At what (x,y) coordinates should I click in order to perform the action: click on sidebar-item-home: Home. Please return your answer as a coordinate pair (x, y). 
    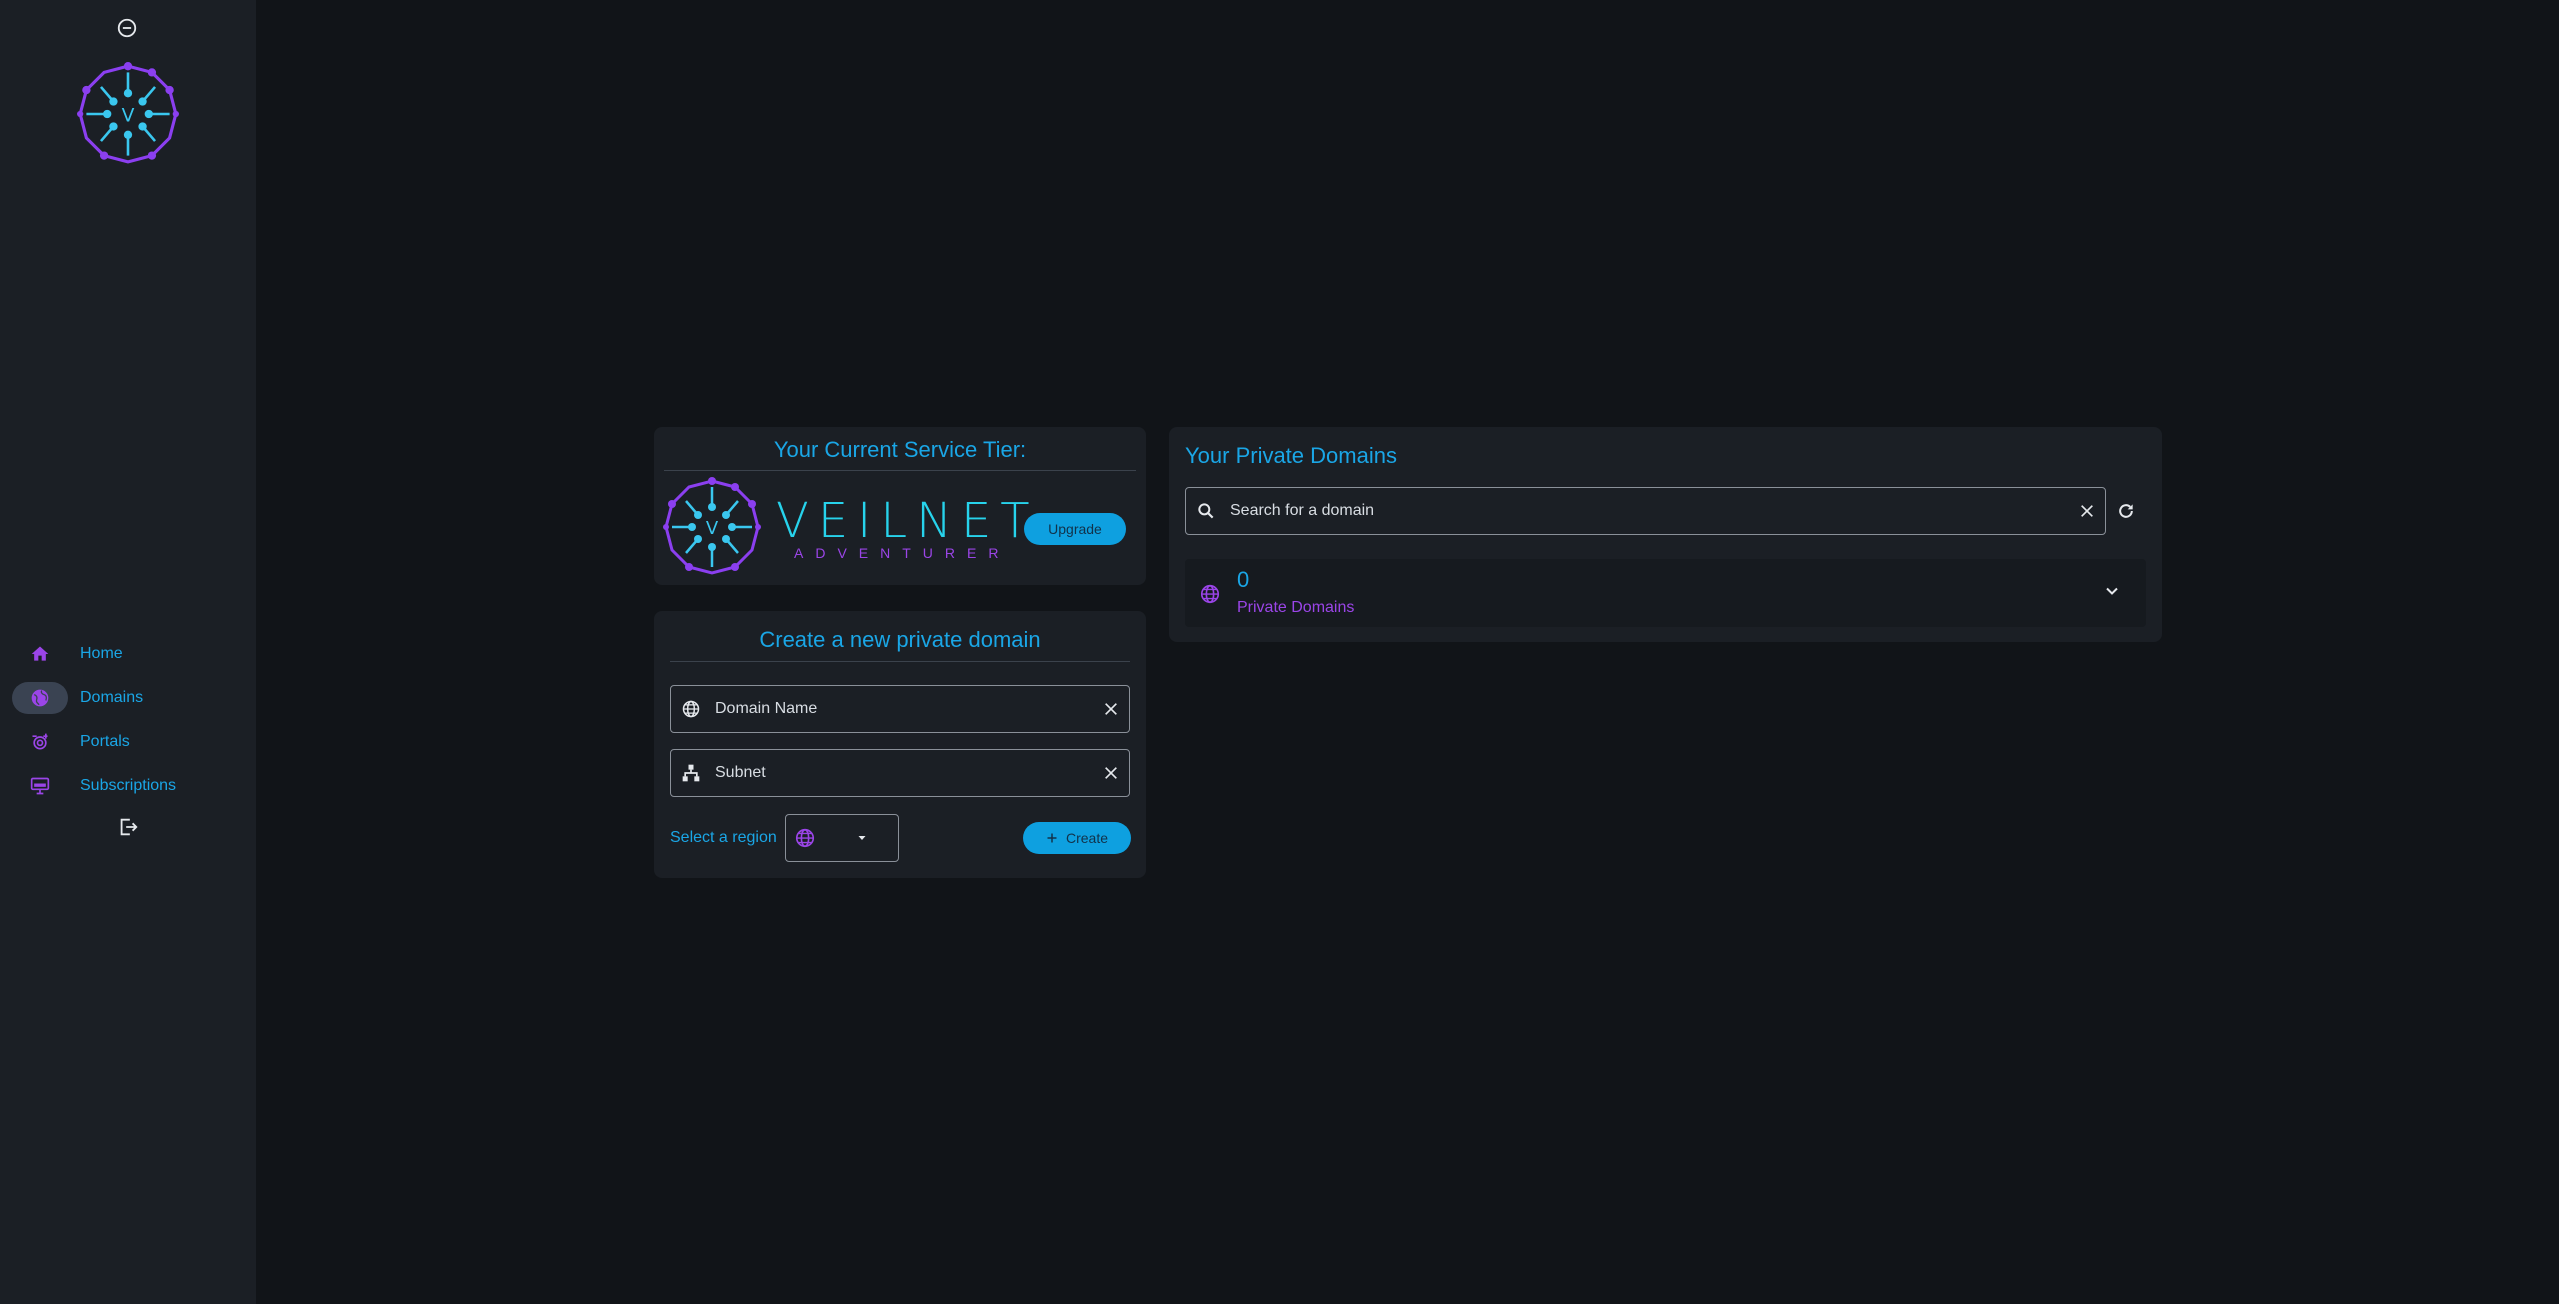
    Looking at the image, I should click on (128, 654).